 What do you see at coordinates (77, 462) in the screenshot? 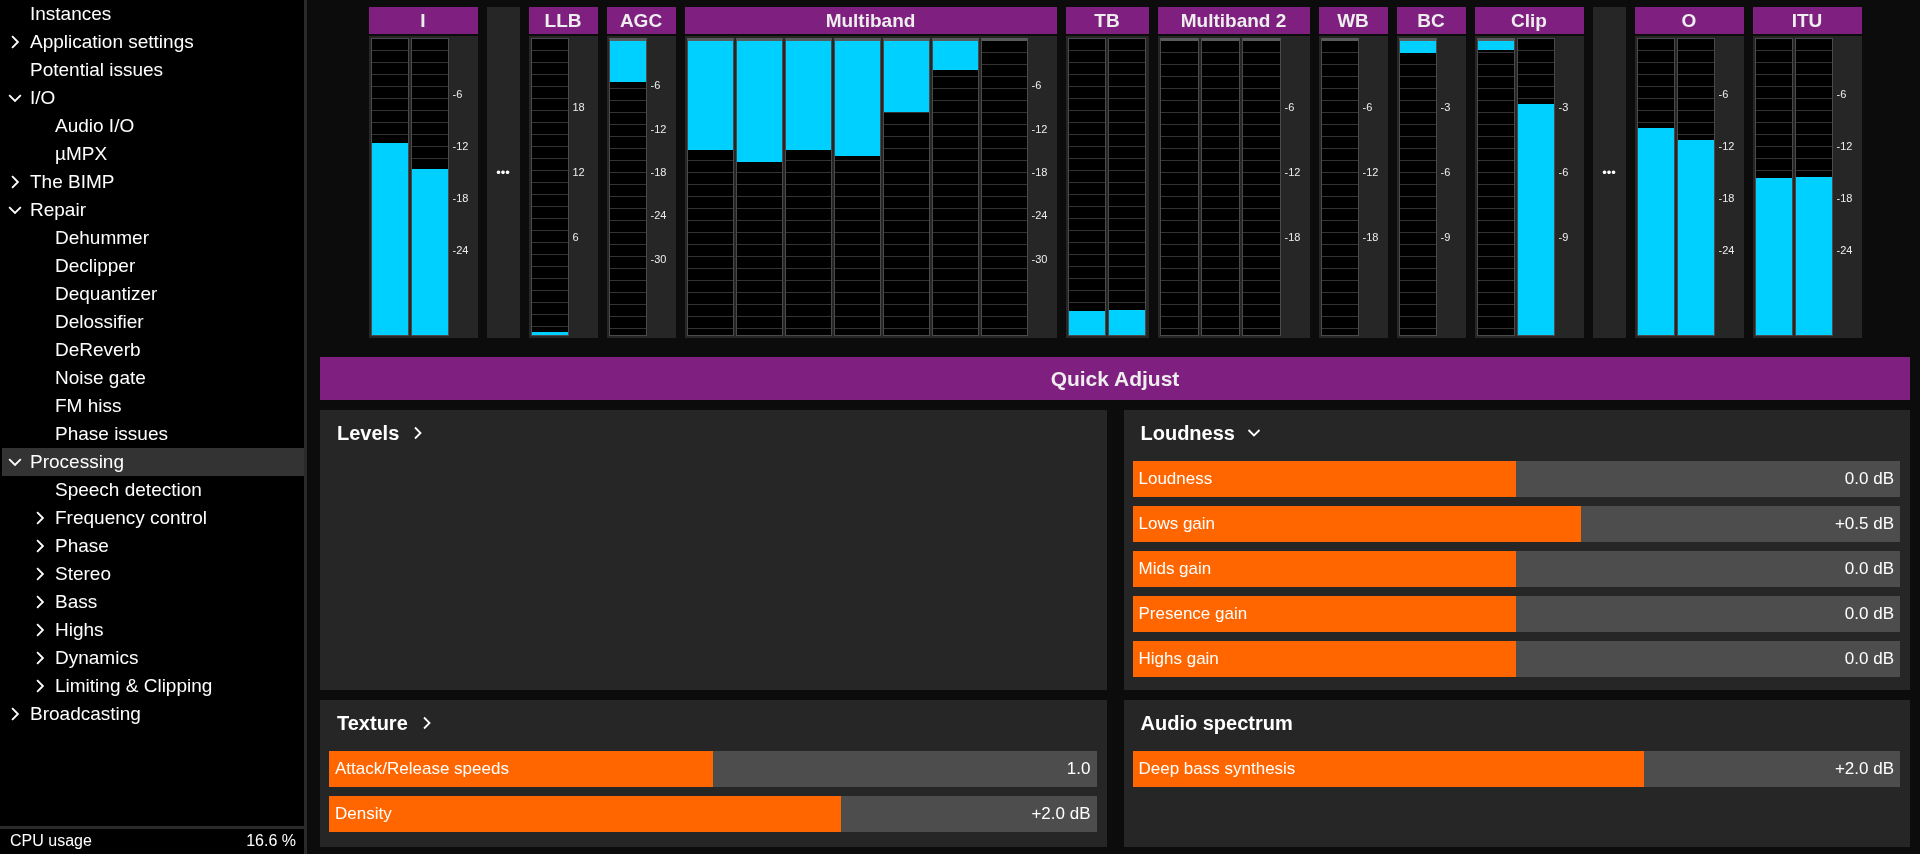
I see `tree-item-label: Processing` at bounding box center [77, 462].